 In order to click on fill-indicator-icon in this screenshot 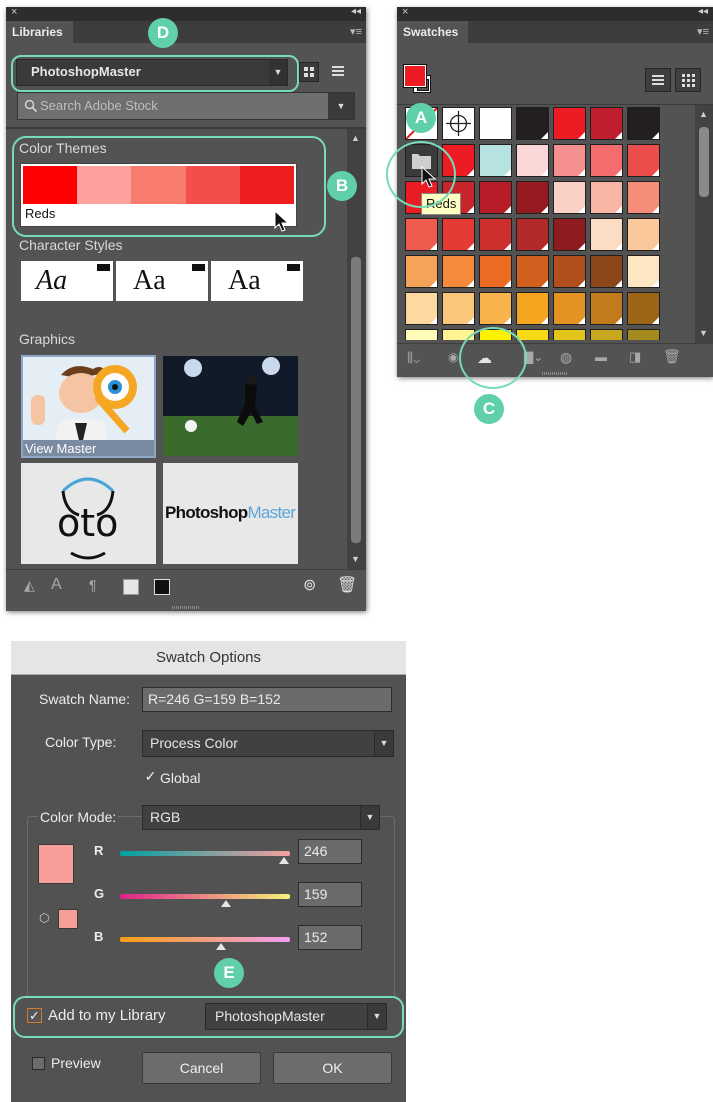, I will do `click(415, 76)`.